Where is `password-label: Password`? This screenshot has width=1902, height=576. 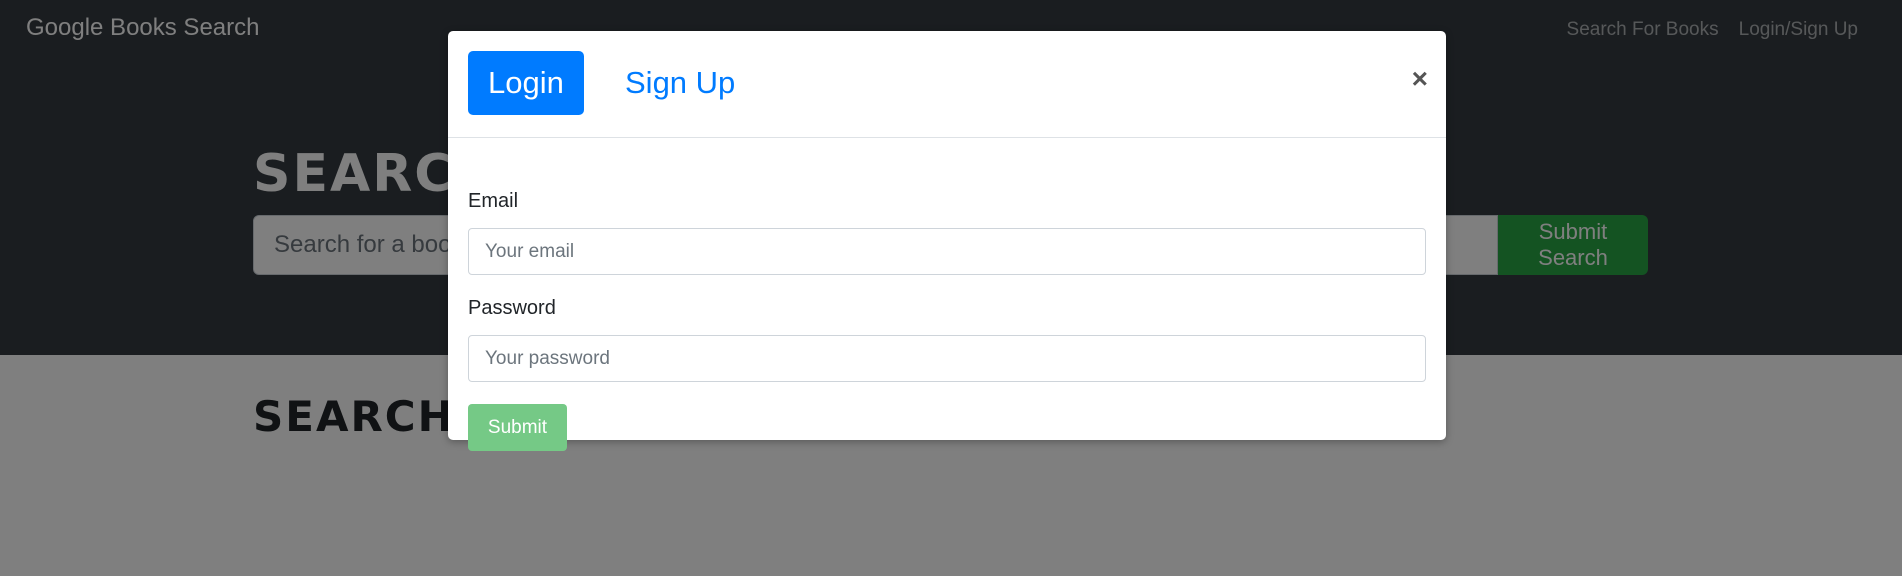
password-label: Password is located at coordinates (512, 308).